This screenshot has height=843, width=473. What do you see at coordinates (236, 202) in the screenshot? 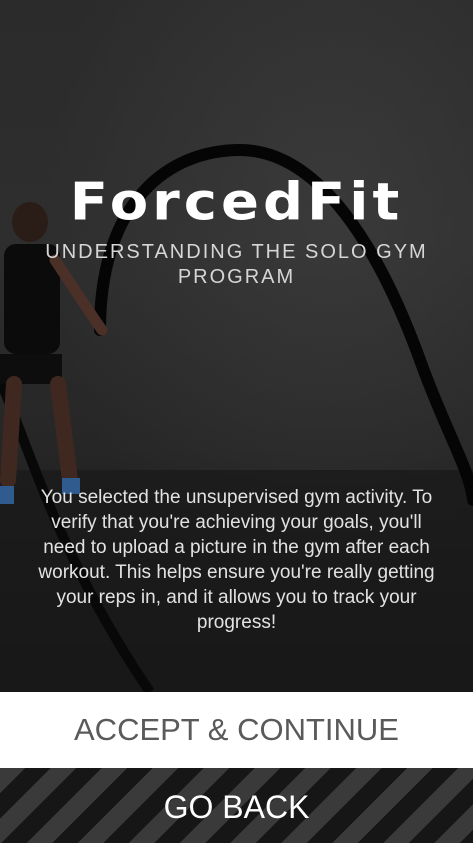
I see `brand-logo: ForcedFit` at bounding box center [236, 202].